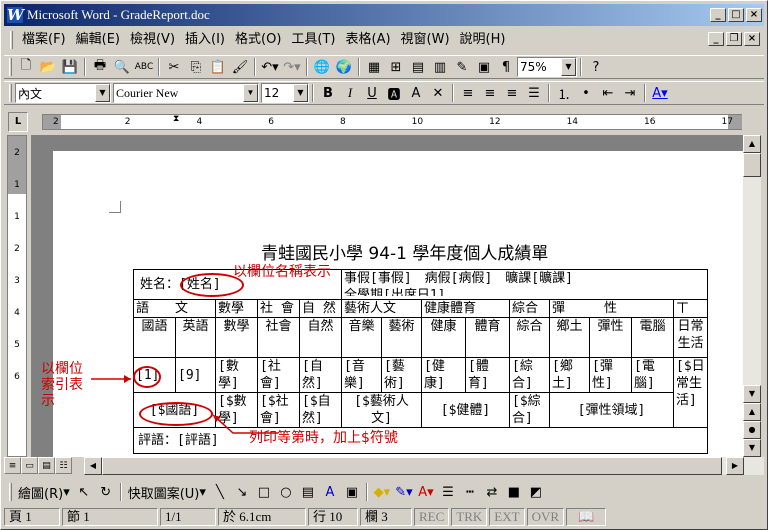  Describe the element at coordinates (438, 93) in the screenshot. I see `character-scaling-icon: ✕` at that location.